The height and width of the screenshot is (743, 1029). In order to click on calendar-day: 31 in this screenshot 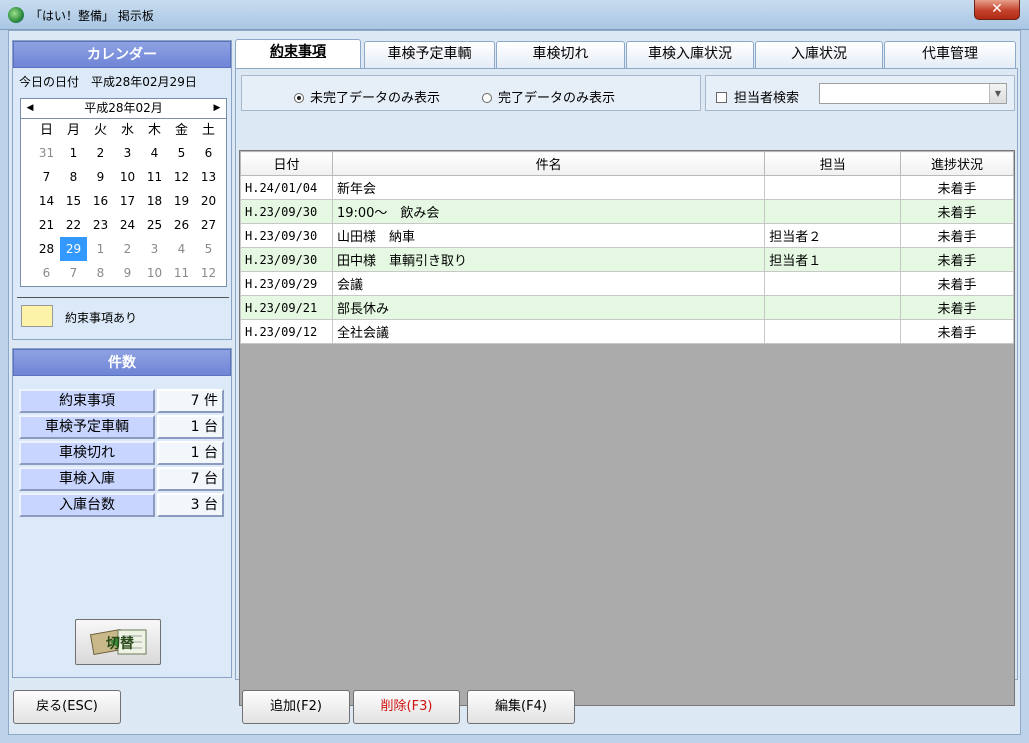, I will do `click(46, 153)`.